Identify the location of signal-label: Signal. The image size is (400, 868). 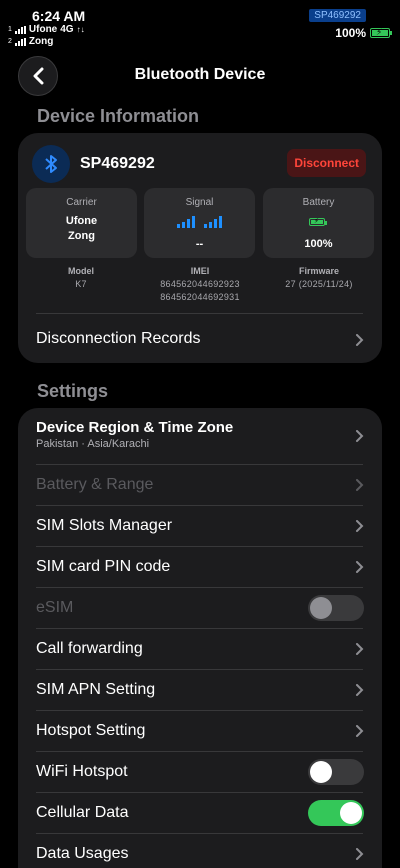
(199, 202).